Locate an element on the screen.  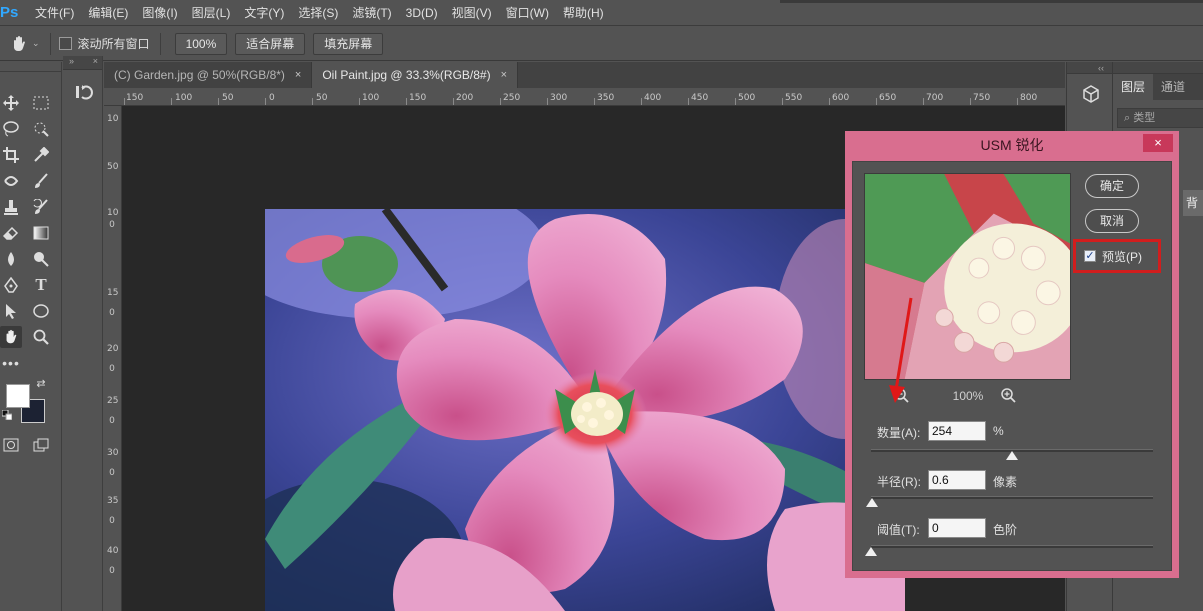
tab-label: (C) Garden.jpg @ 50%(RGB/8*) is located at coordinates (199, 75).